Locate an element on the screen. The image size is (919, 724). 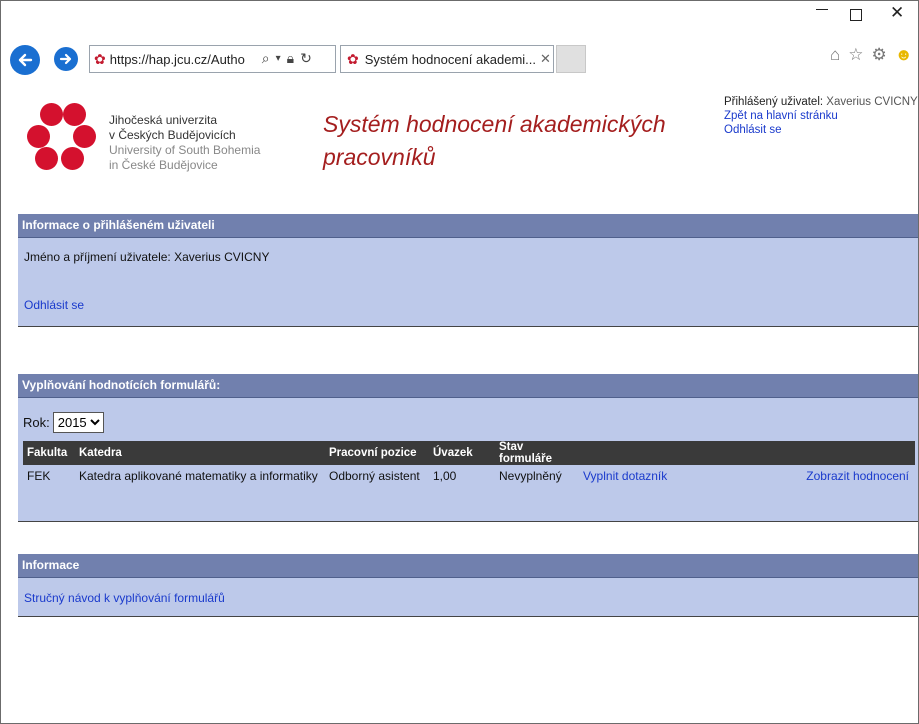
column-header: Stav formuláře is located at coordinates (537, 453).